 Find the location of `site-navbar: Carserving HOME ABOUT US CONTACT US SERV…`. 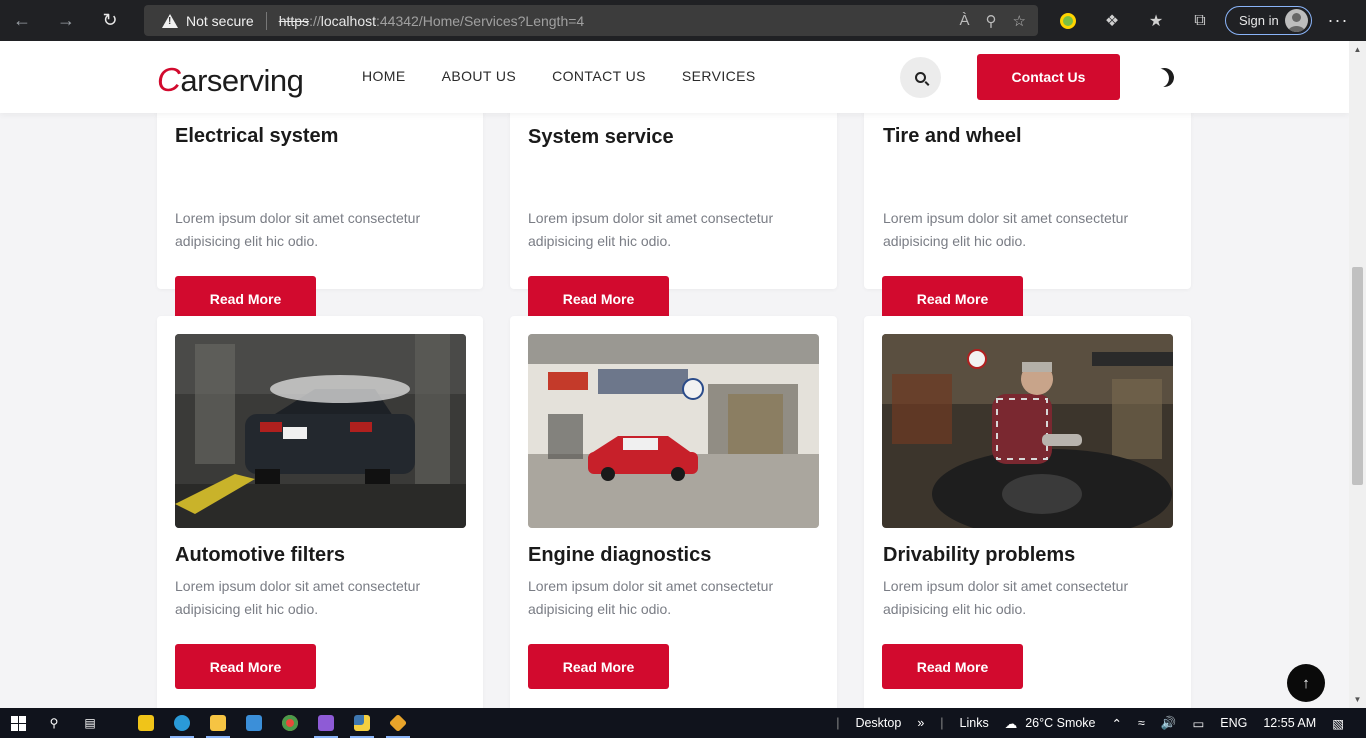

site-navbar: Carserving HOME ABOUT US CONTACT US SERV… is located at coordinates (674, 77).